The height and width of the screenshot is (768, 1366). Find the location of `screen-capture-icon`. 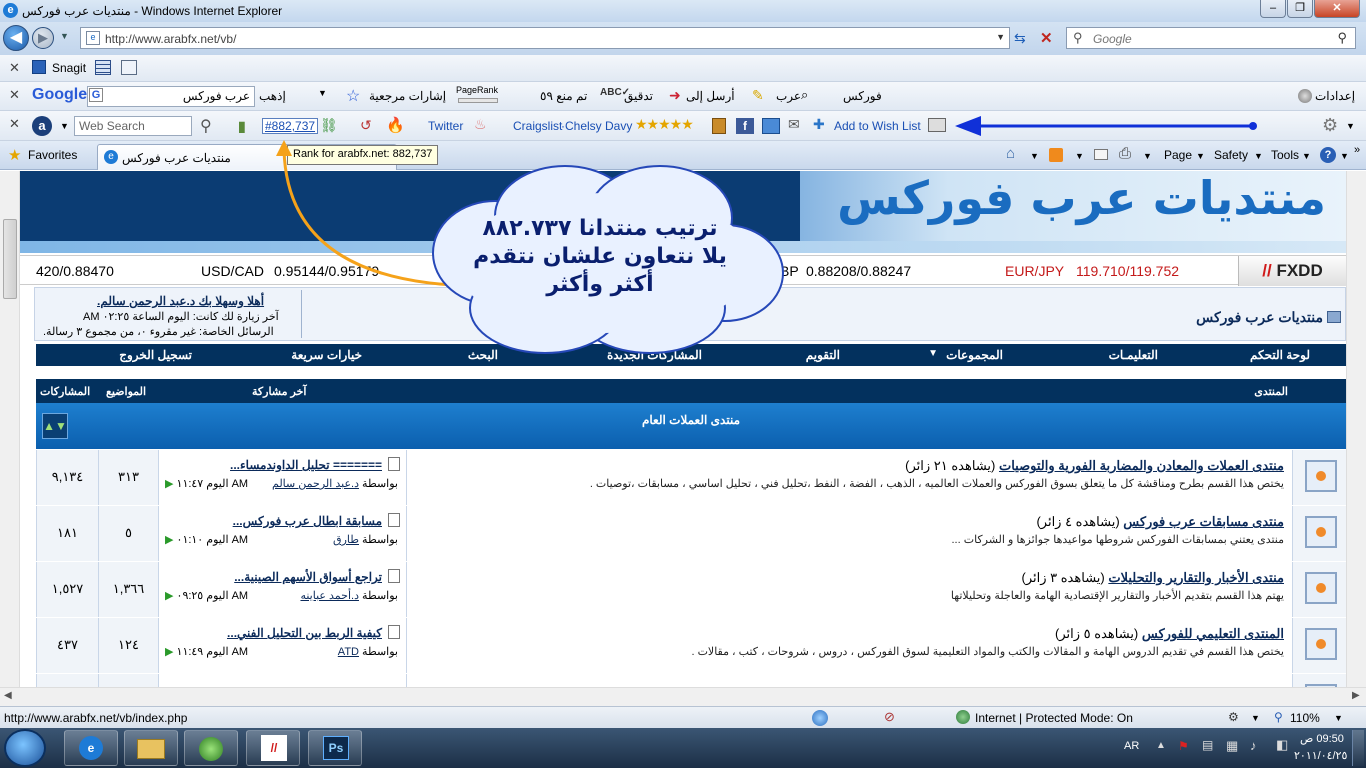

screen-capture-icon is located at coordinates (937, 125).